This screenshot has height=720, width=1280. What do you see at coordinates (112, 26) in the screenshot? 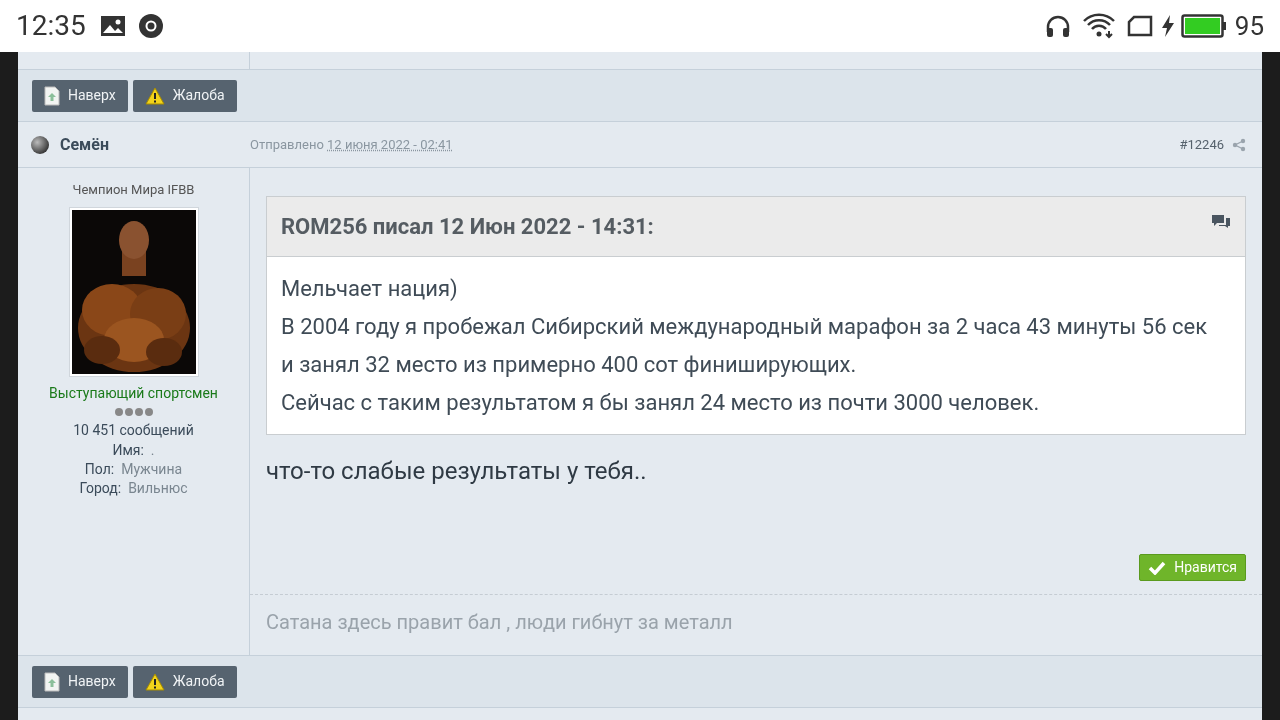
I see `image-icon` at bounding box center [112, 26].